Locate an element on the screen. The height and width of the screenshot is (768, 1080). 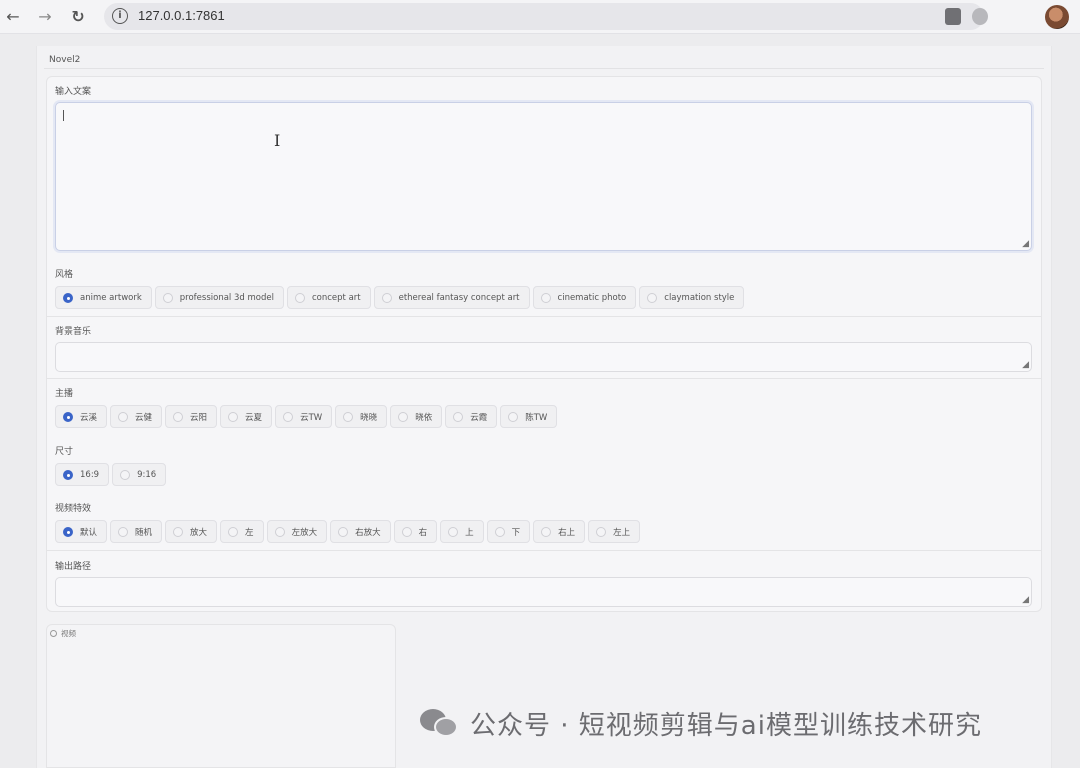
effect-option: 随机 is located at coordinates (136, 531).